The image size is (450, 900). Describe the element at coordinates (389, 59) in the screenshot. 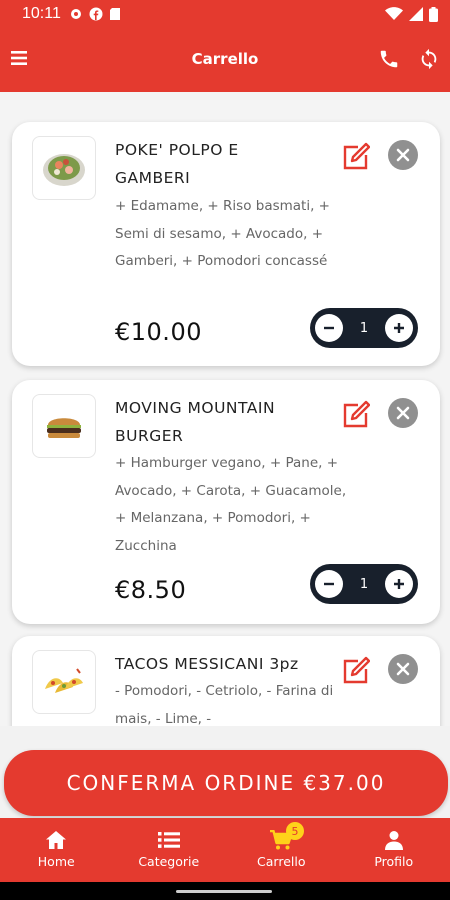

I see `phone-icon` at that location.